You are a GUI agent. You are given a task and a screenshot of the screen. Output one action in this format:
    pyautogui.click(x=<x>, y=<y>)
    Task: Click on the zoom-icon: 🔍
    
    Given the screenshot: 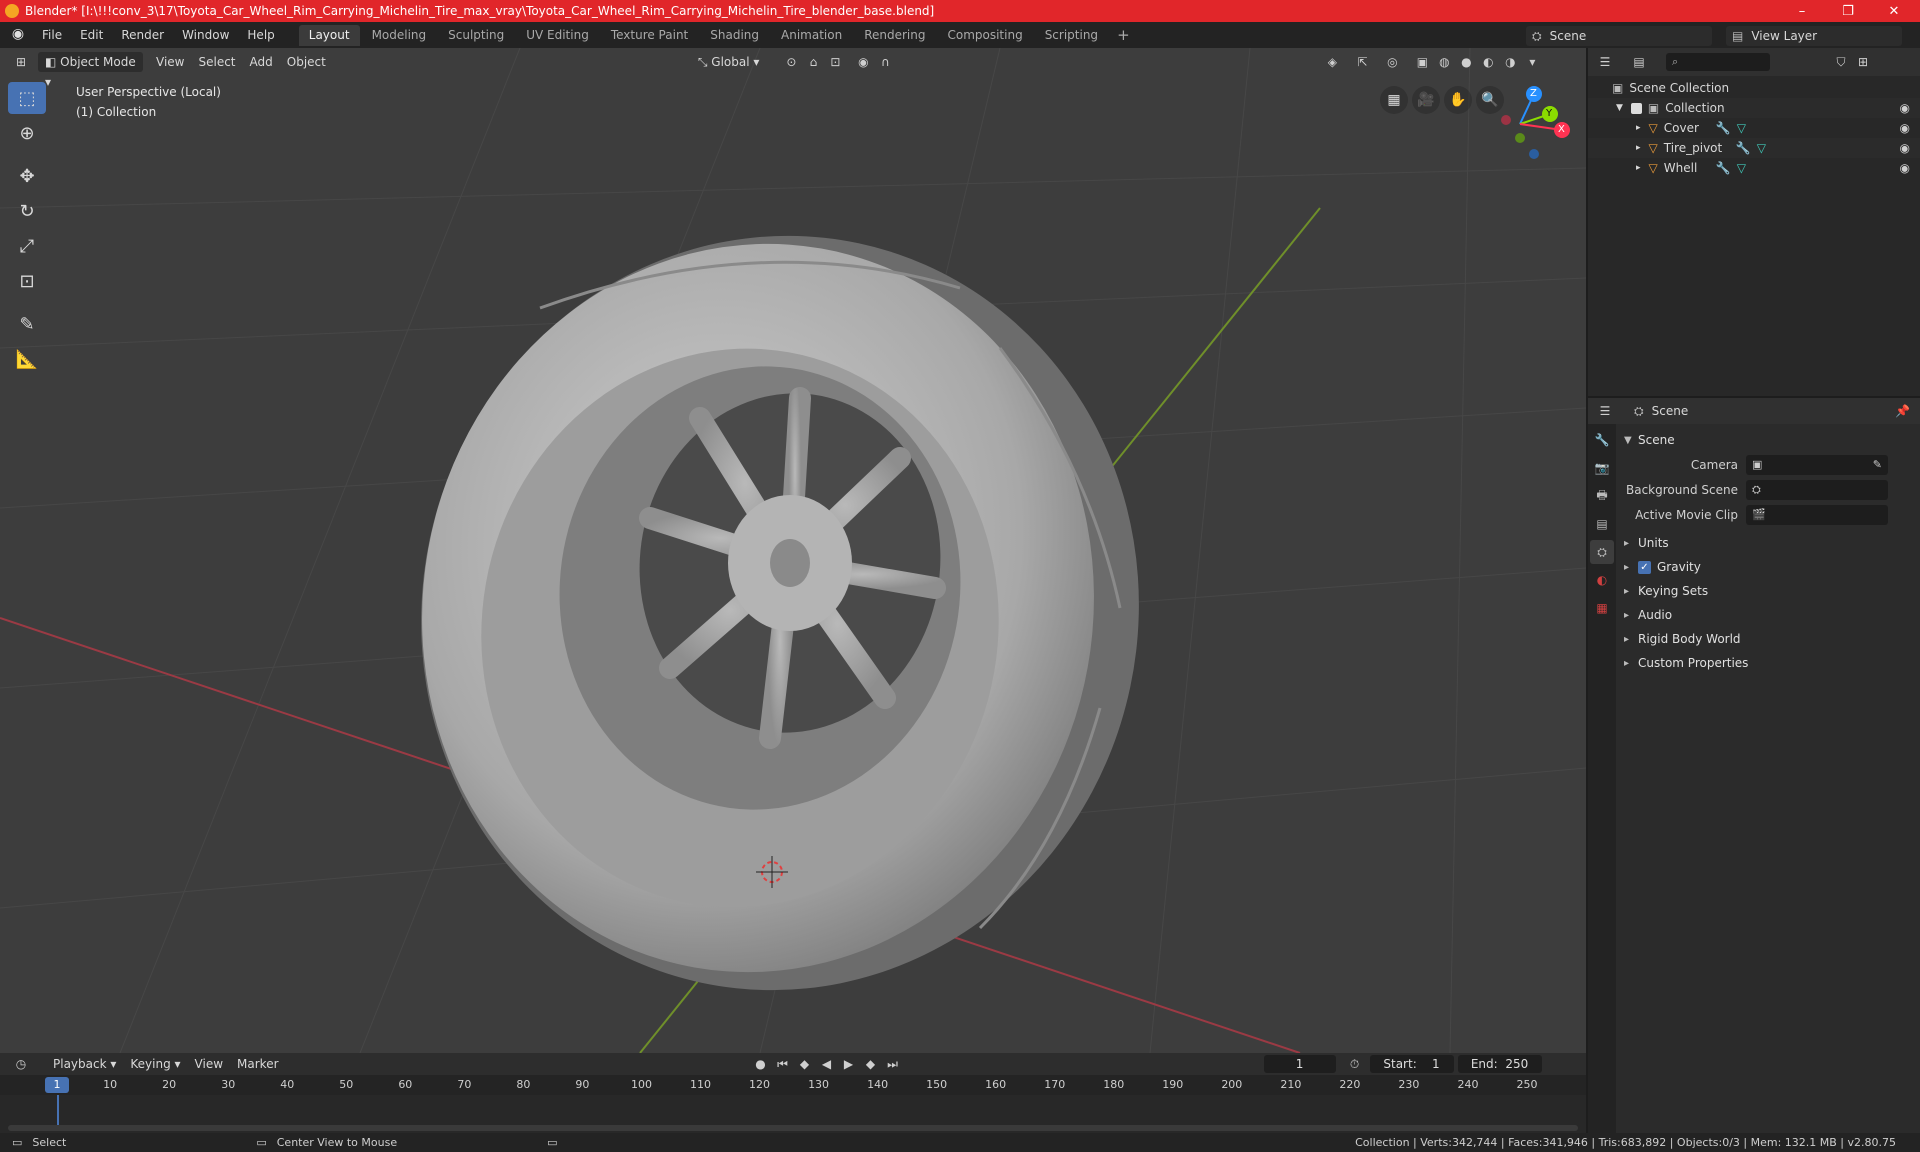 What is the action you would take?
    pyautogui.click(x=1490, y=100)
    